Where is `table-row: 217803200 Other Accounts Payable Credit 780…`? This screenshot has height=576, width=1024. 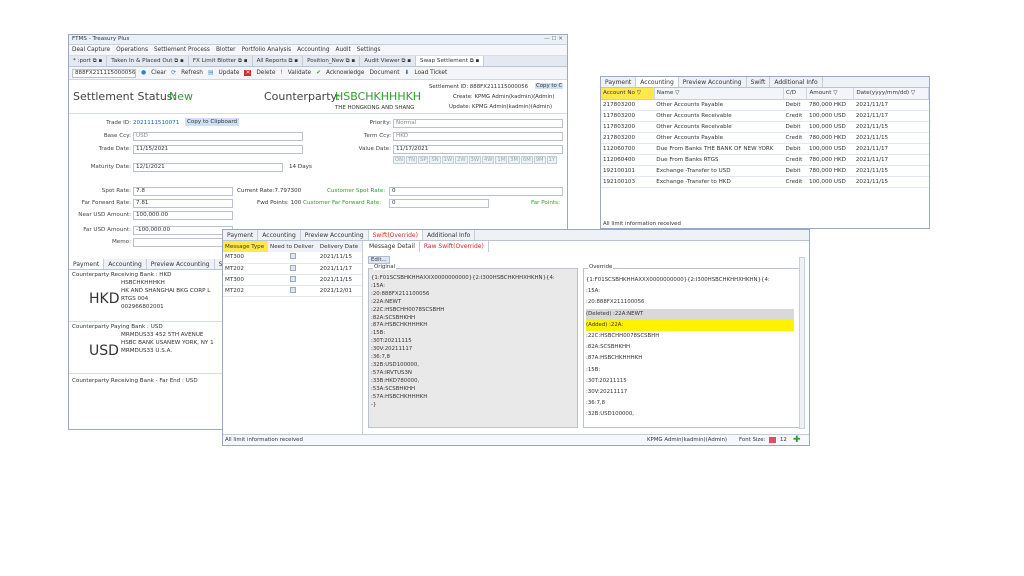 table-row: 217803200 Other Accounts Payable Credit 780… is located at coordinates (765, 137).